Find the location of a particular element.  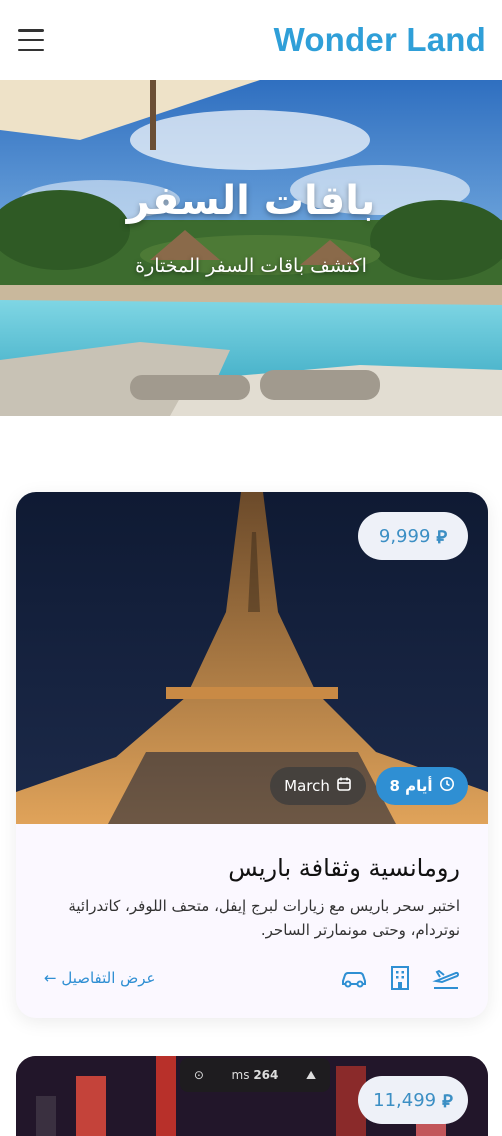

hero-subtitle: اكتشف باقات السفر المختارة is located at coordinates (251, 266).